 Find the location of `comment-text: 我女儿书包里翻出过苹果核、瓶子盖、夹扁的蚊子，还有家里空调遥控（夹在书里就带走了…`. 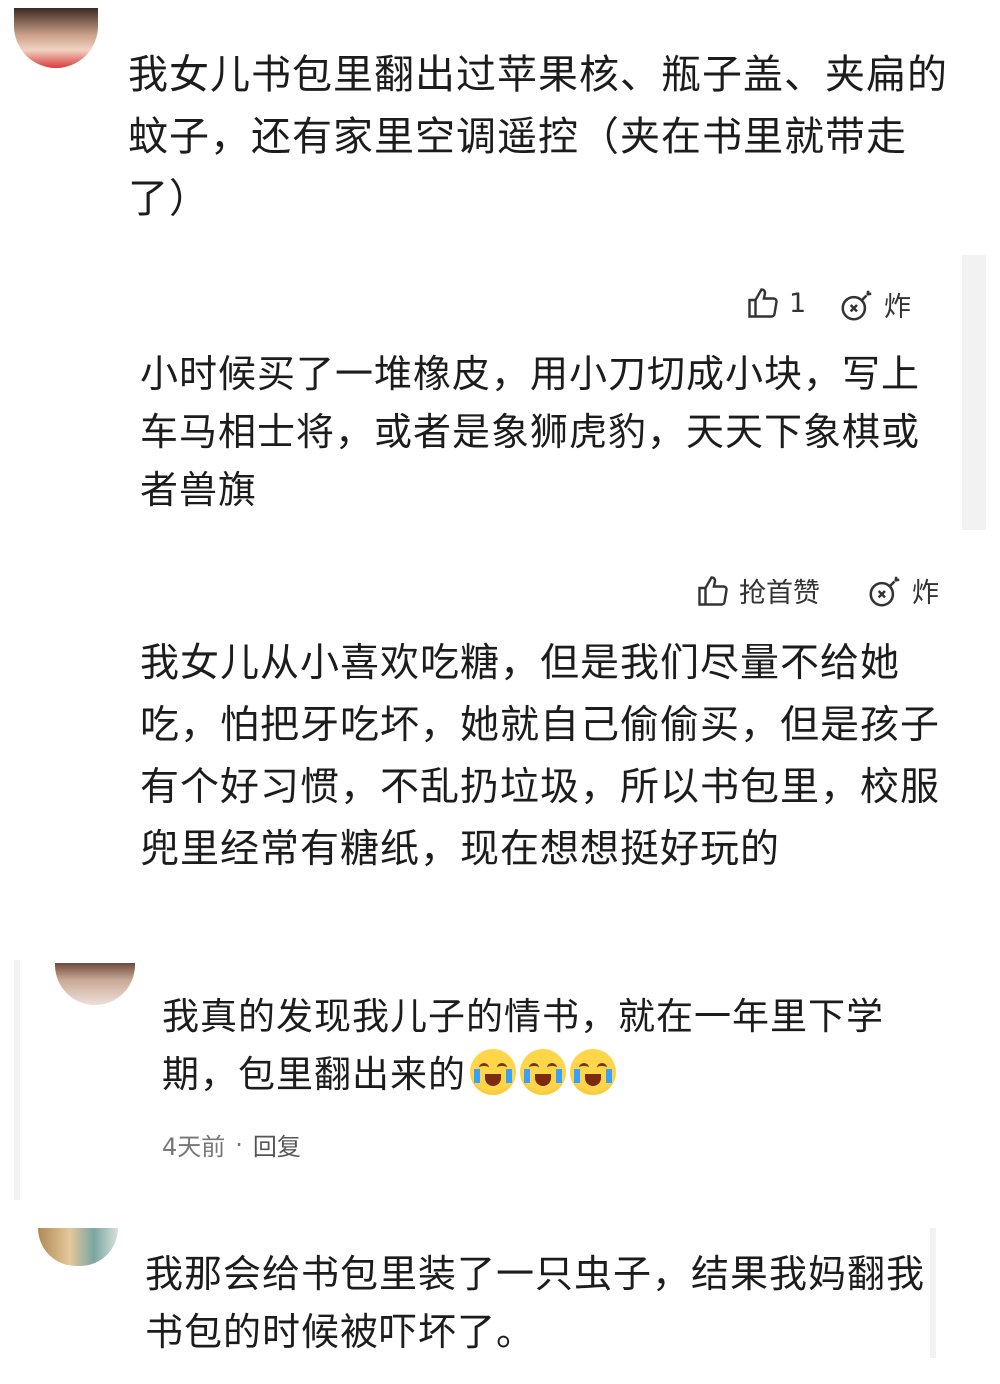

comment-text: 我女儿书包里翻出过苹果核、瓶子盖、夹扁的蚊子，还有家里空调遥控（夹在书里就带走了… is located at coordinates (538, 137).